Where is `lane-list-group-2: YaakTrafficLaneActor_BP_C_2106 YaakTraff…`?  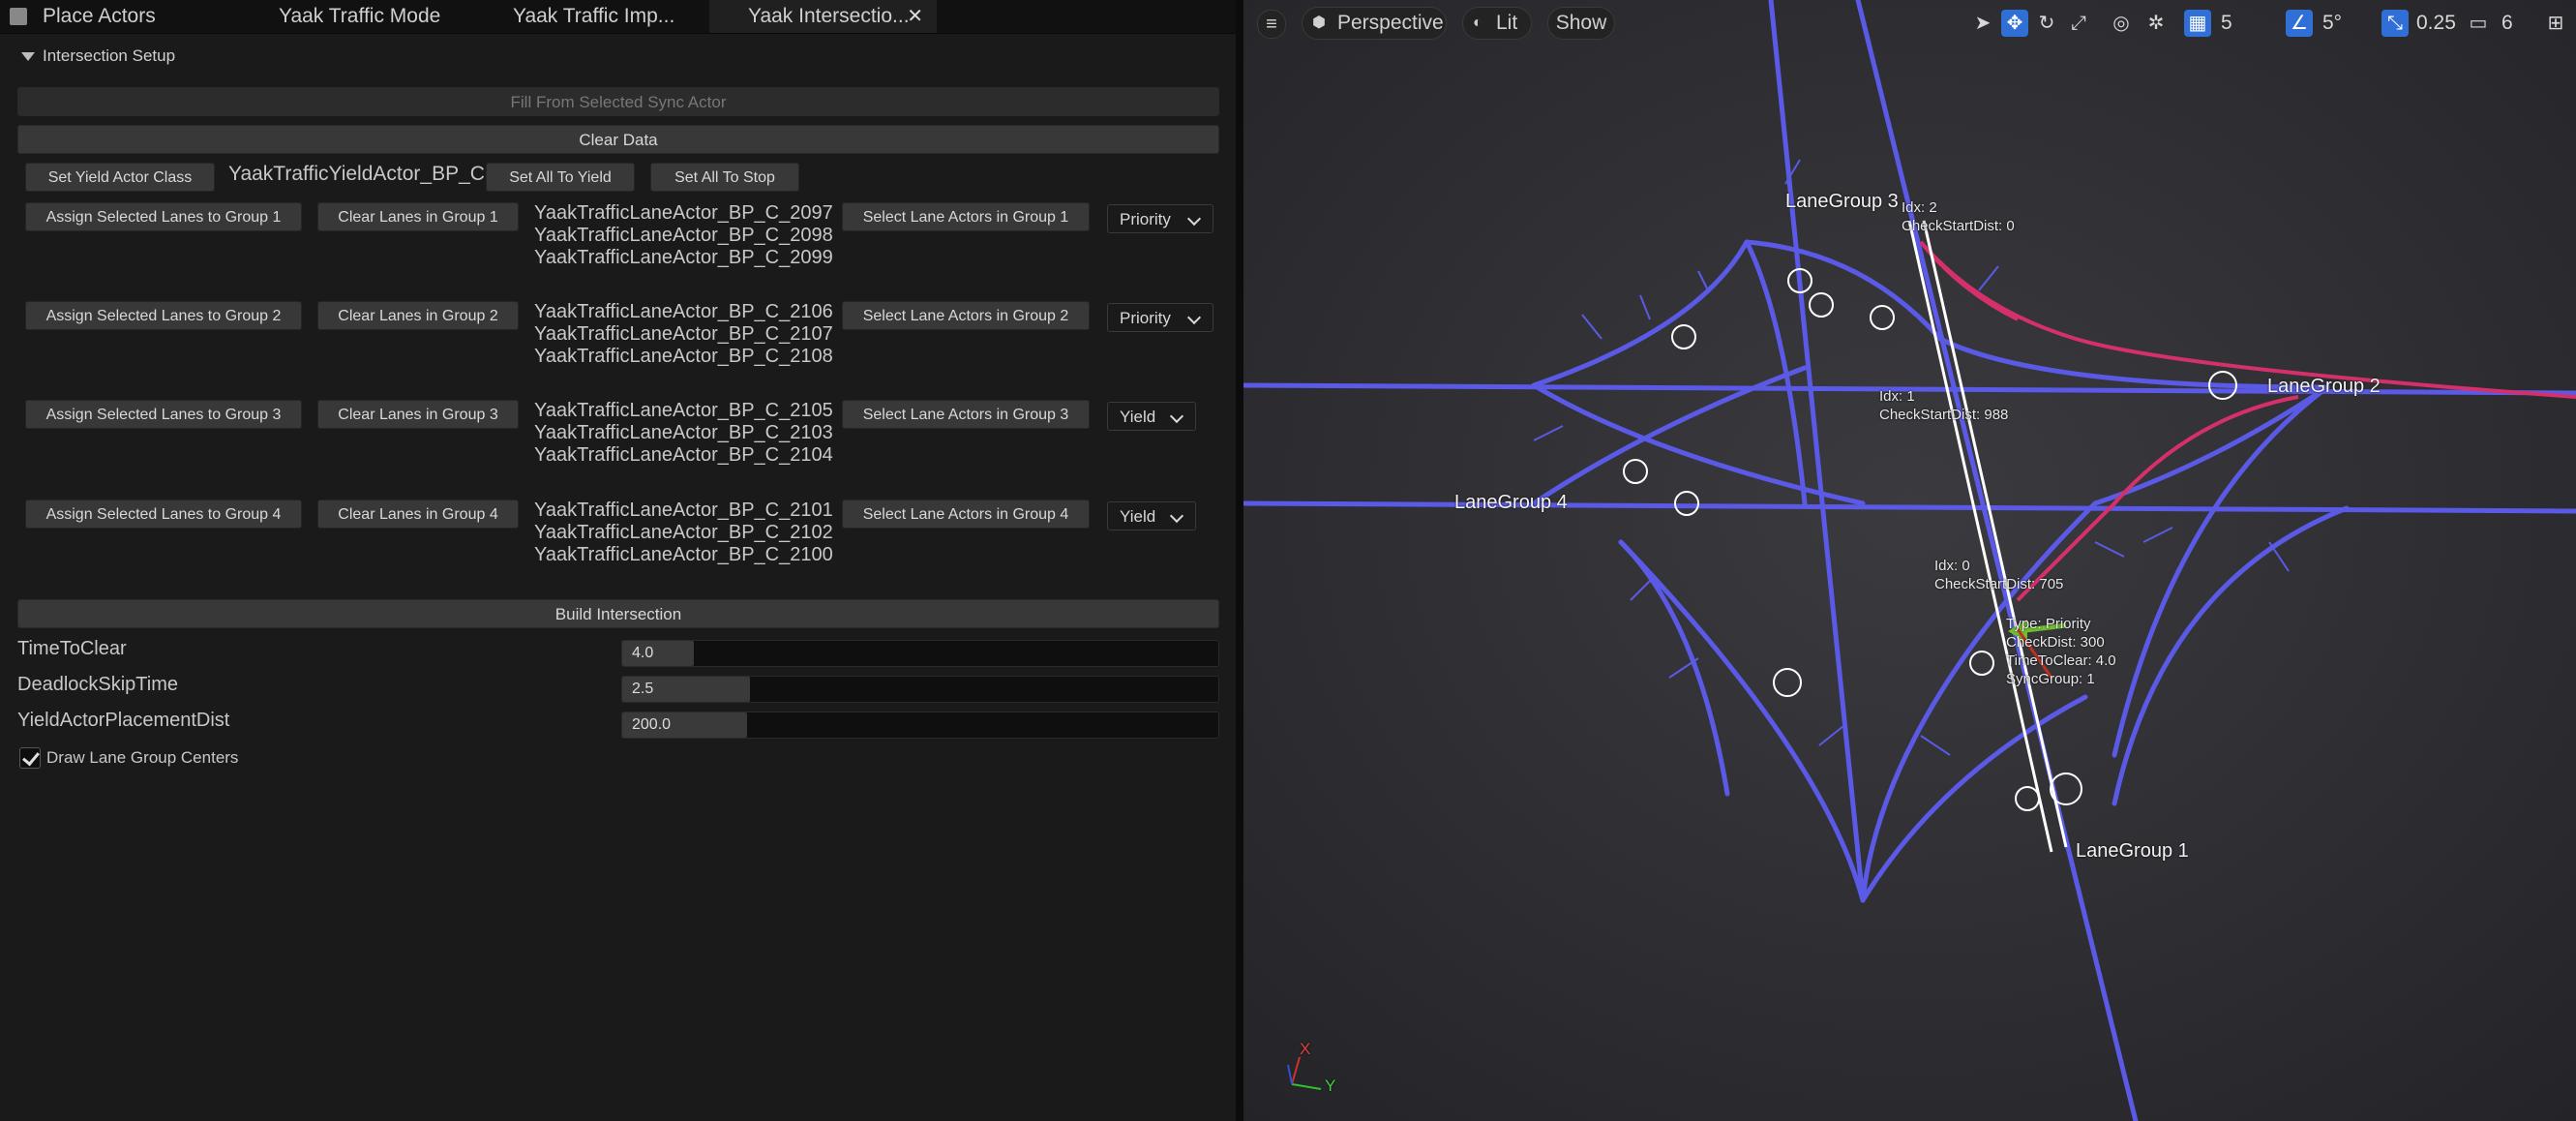 lane-list-group-2: YaakTrafficLaneActor_BP_C_2106 YaakTraff… is located at coordinates (683, 334).